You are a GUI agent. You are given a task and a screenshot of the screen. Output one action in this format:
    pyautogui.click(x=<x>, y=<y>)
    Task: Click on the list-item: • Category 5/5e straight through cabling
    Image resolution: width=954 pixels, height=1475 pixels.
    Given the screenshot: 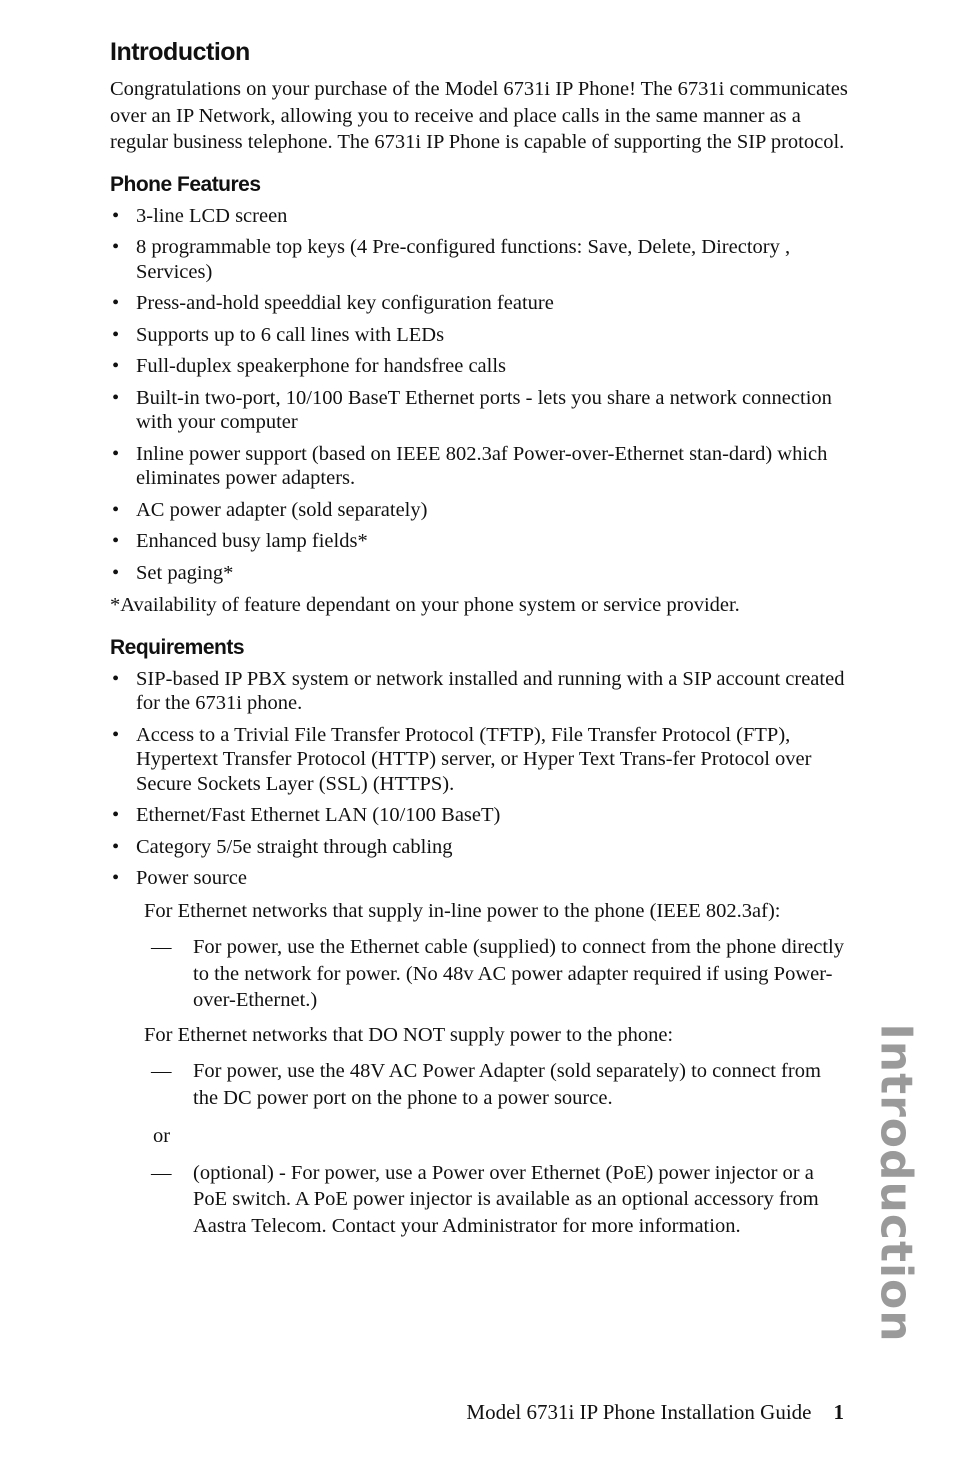 What is the action you would take?
    pyautogui.click(x=282, y=846)
    